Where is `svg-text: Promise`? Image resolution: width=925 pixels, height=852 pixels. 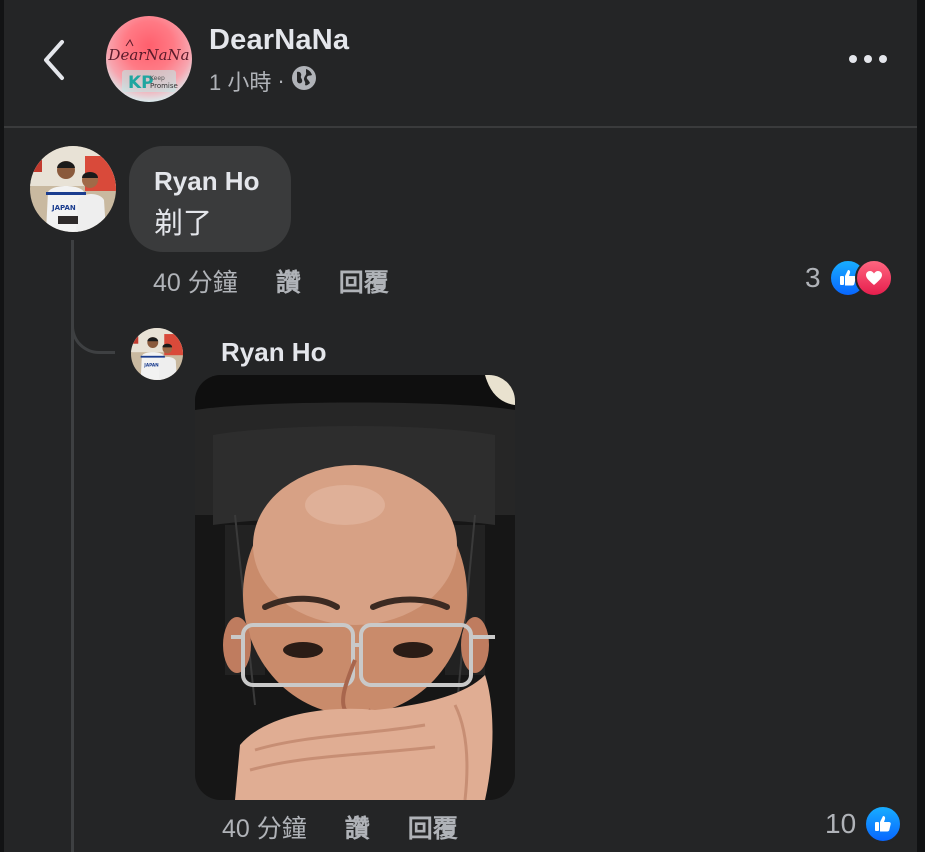 svg-text: Promise is located at coordinates (164, 86).